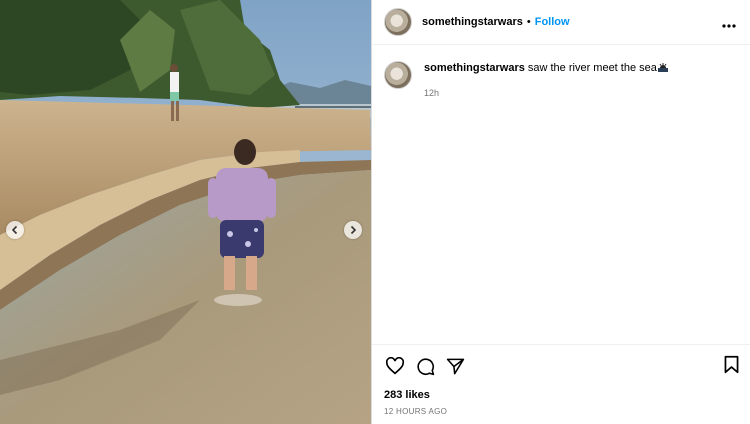  I want to click on ocean-sunrise-emoji, so click(662, 67).